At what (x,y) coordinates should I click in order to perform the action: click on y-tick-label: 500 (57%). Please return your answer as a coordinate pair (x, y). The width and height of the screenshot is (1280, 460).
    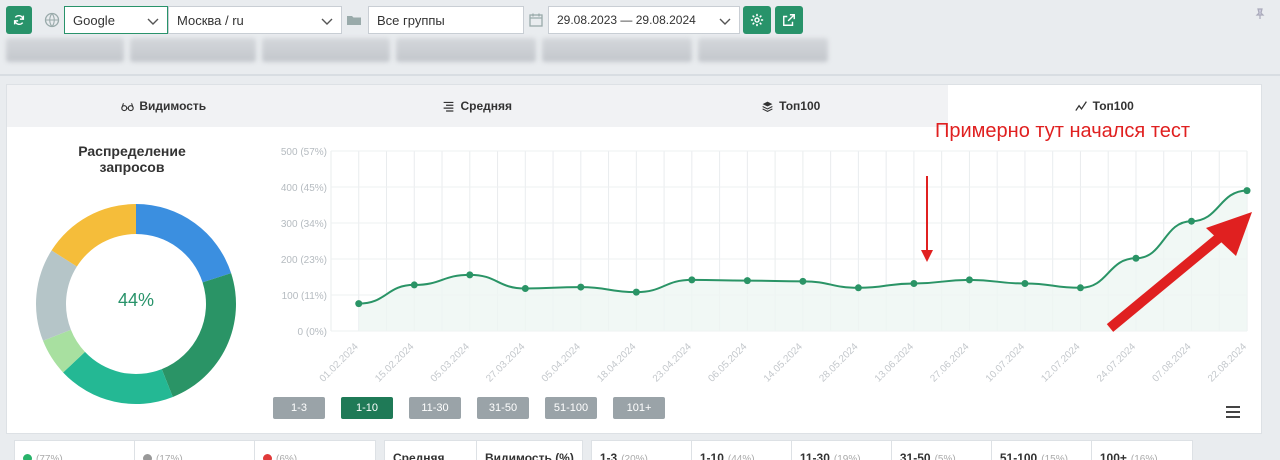
    Looking at the image, I should click on (304, 152).